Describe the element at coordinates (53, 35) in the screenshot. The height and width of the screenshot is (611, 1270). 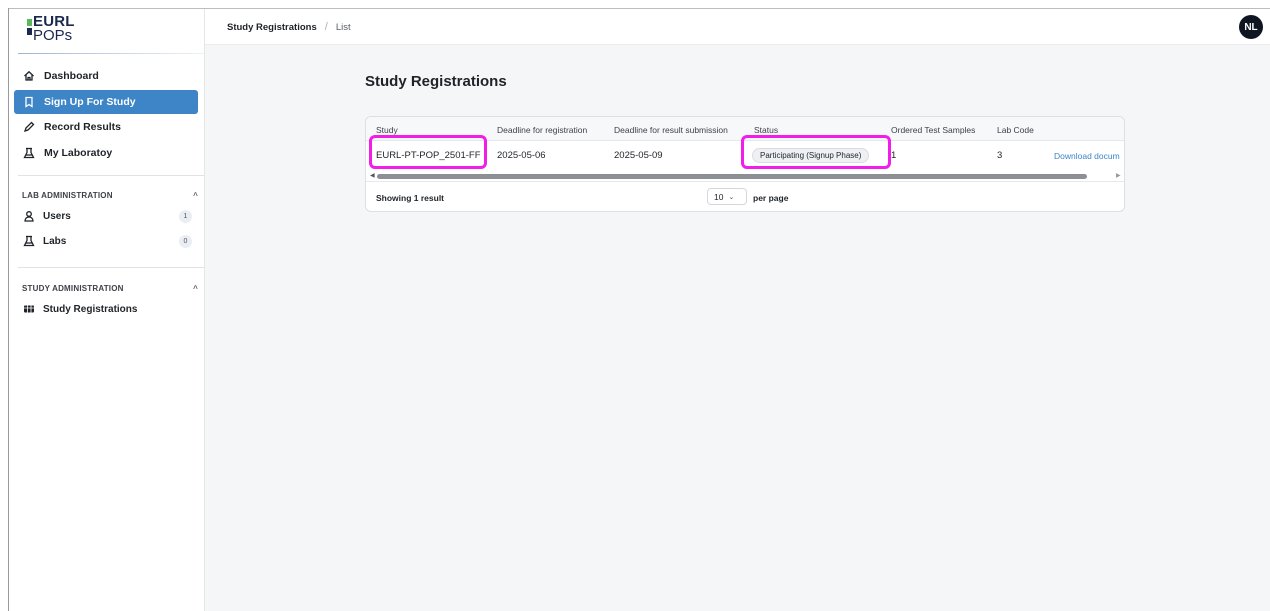
I see `brand-line-2: POPs` at that location.